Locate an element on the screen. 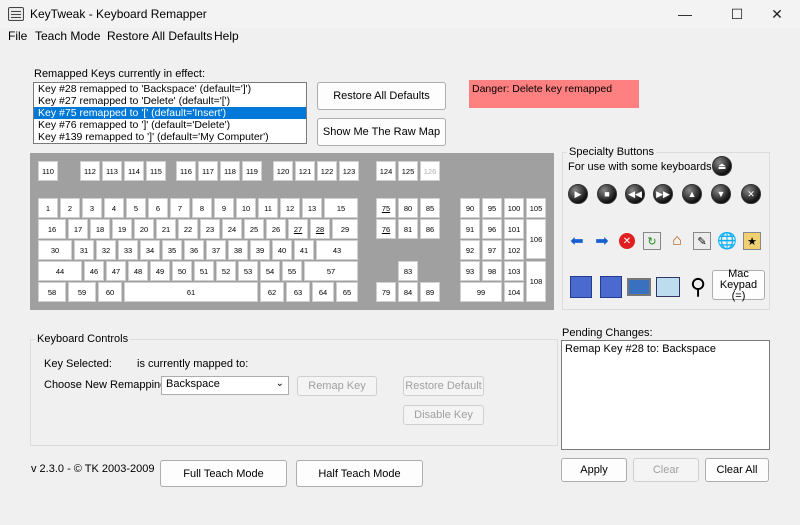 The image size is (800, 525). key-83: 83 is located at coordinates (408, 271).